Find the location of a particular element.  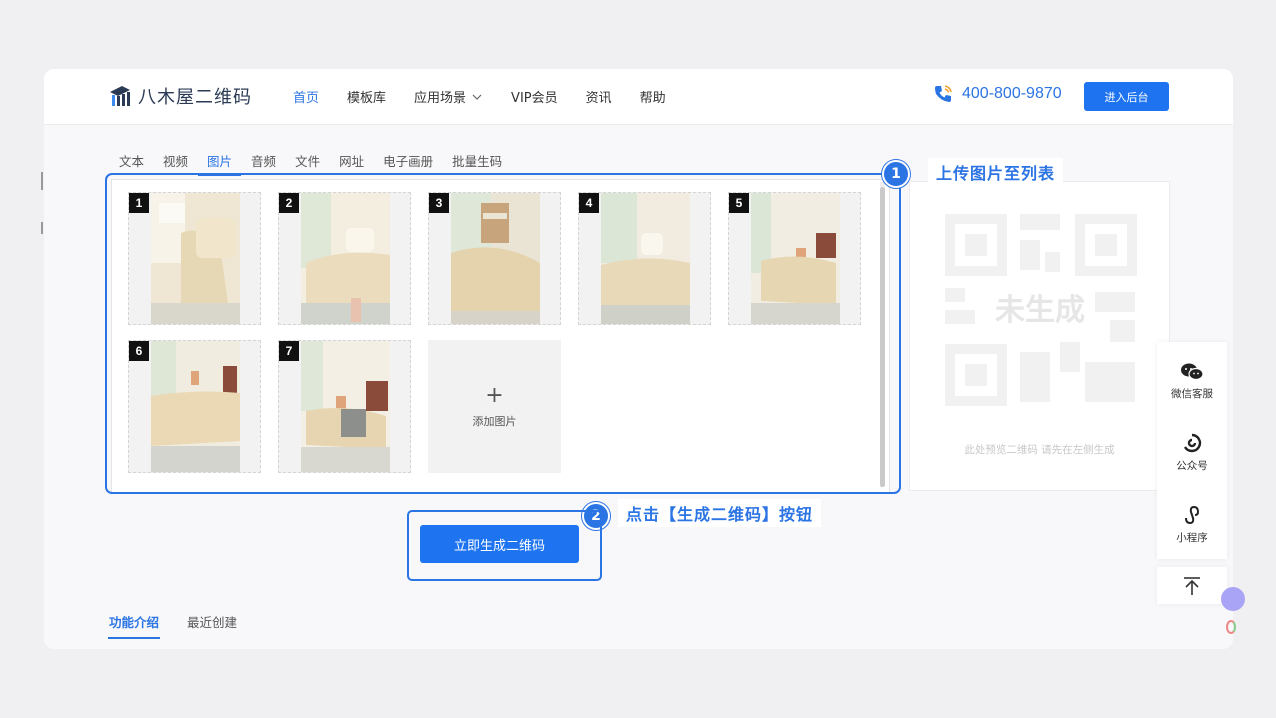

plus-icon: + is located at coordinates (494, 395).